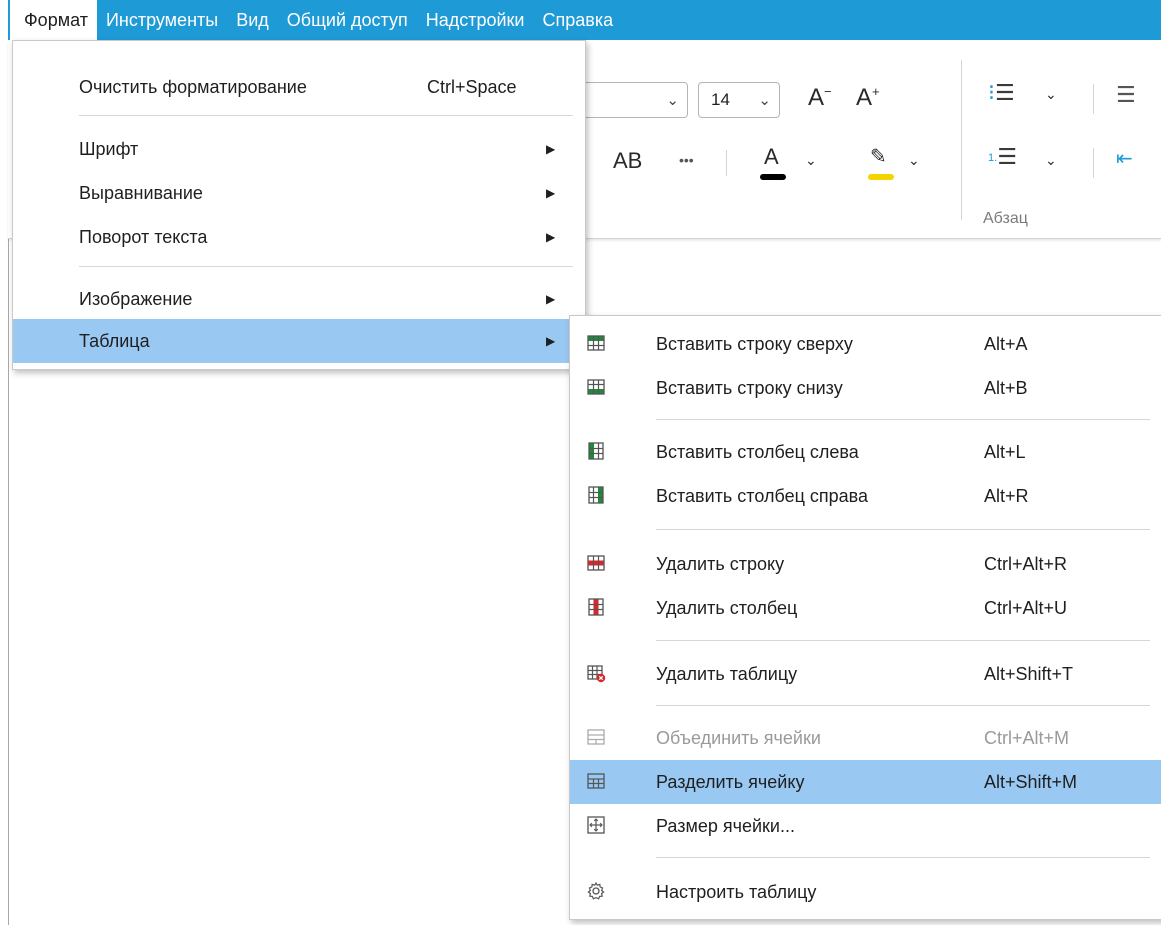  Describe the element at coordinates (865, 388) in the screenshot. I see `menu-item-insert-row-below: Вставить строку снизу Alt+B` at that location.